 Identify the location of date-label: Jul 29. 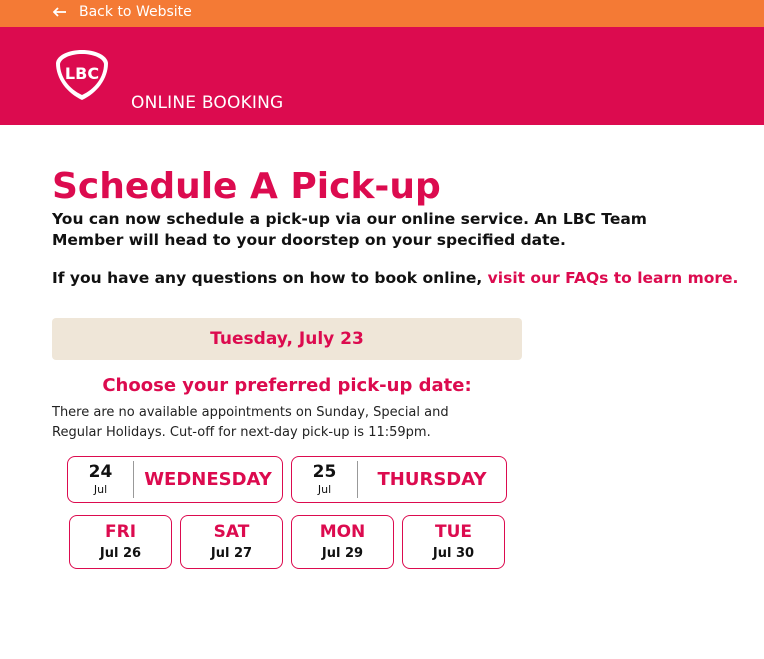
(342, 553).